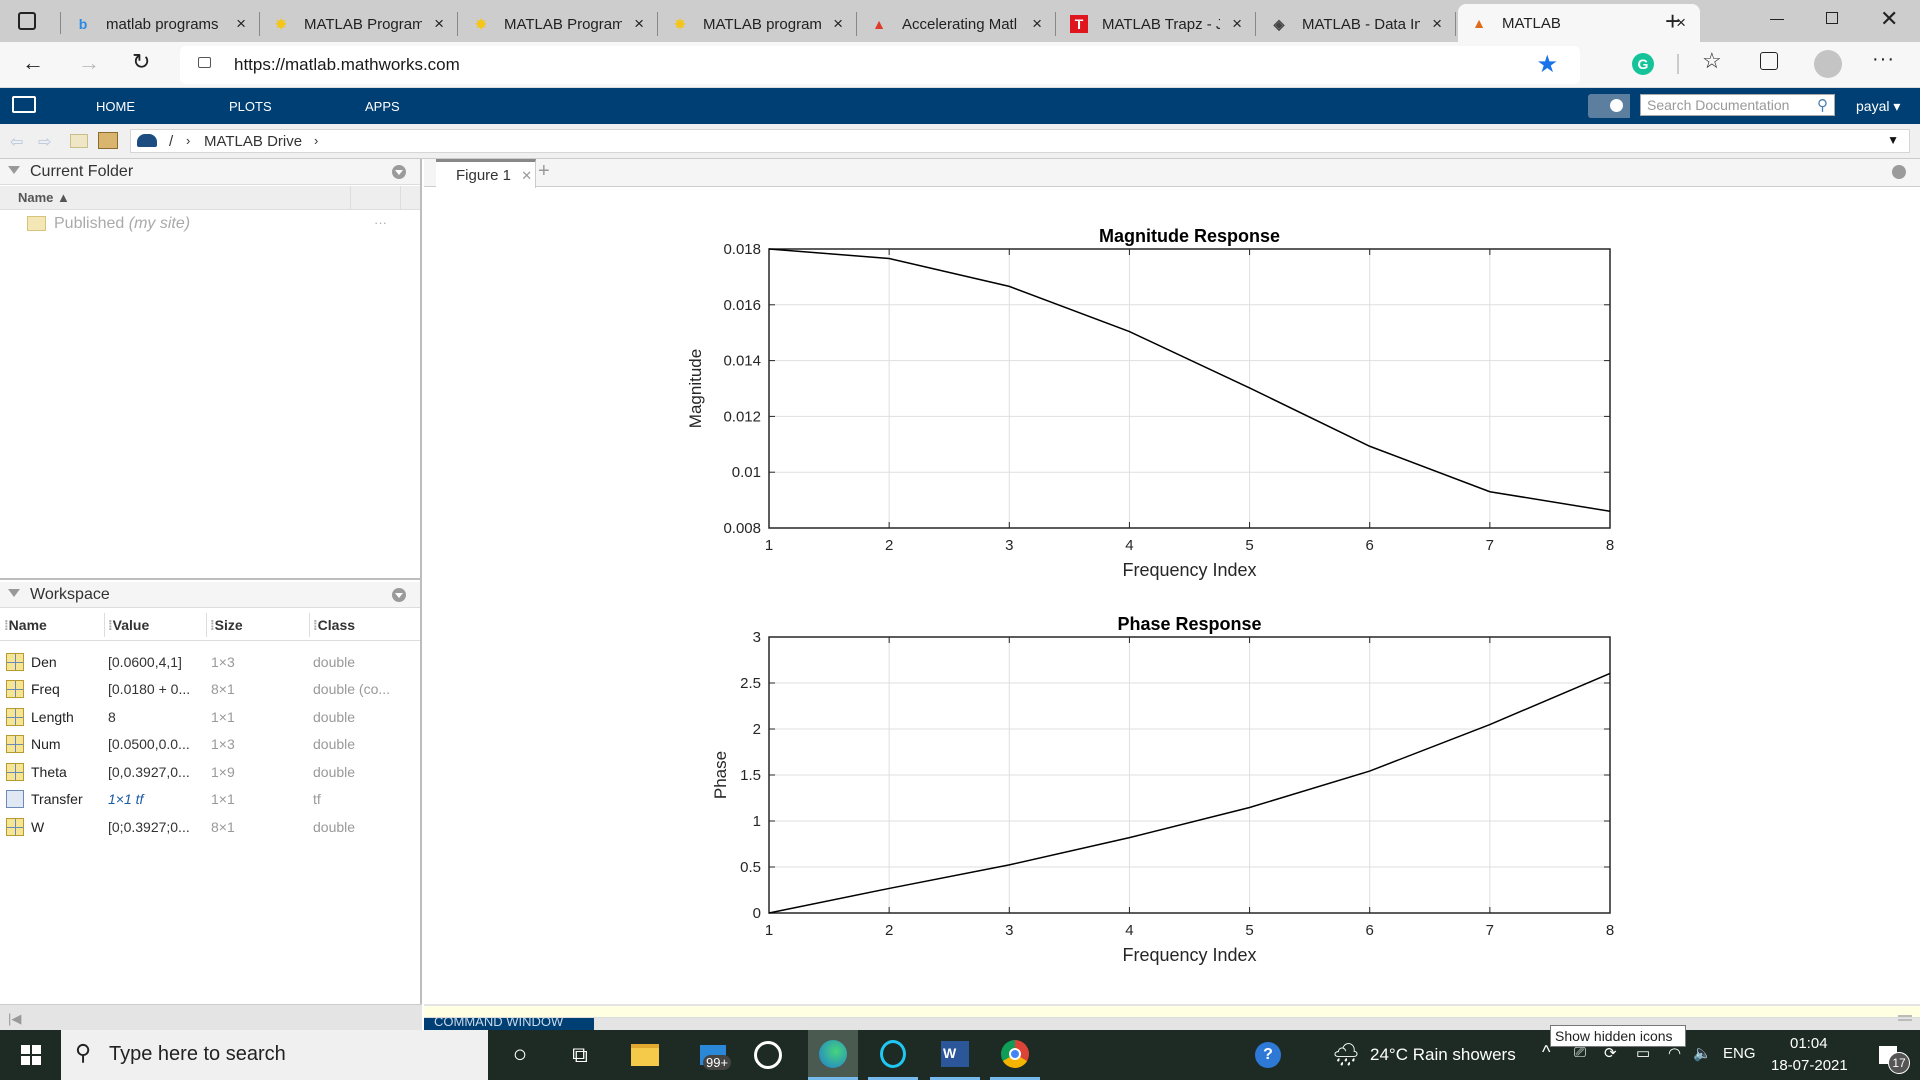  Describe the element at coordinates (210, 579) in the screenshot. I see `panel-splitter` at that location.